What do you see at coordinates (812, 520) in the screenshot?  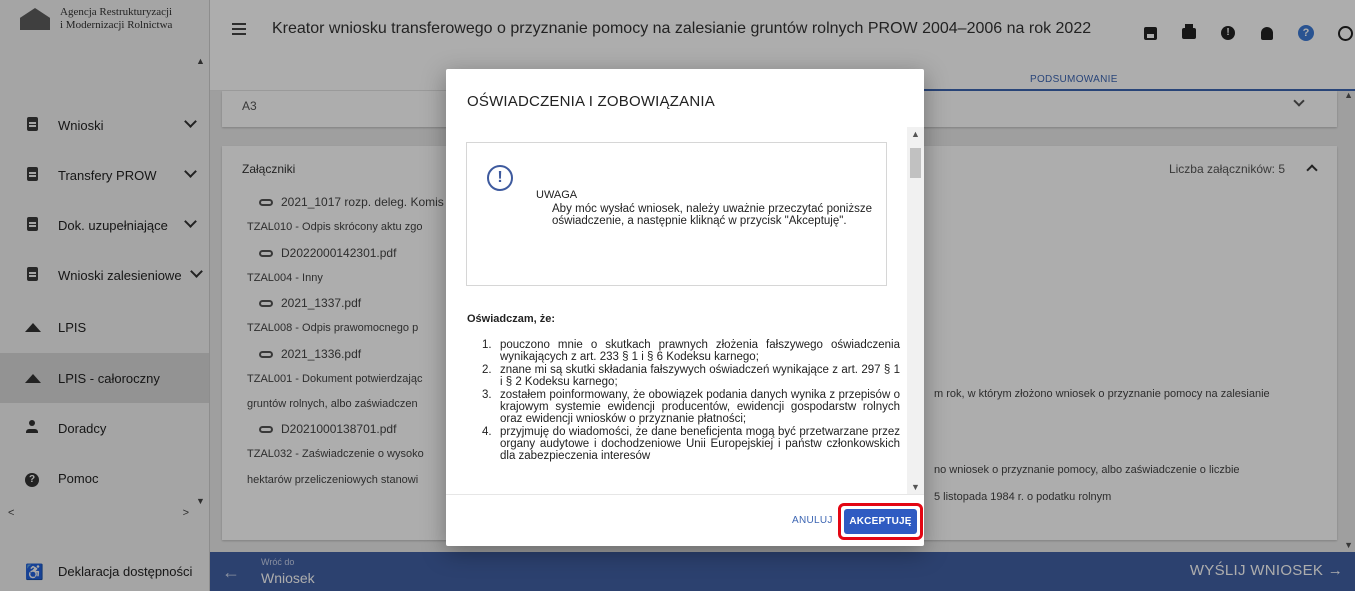 I see `cancel-button: ANULUJ` at bounding box center [812, 520].